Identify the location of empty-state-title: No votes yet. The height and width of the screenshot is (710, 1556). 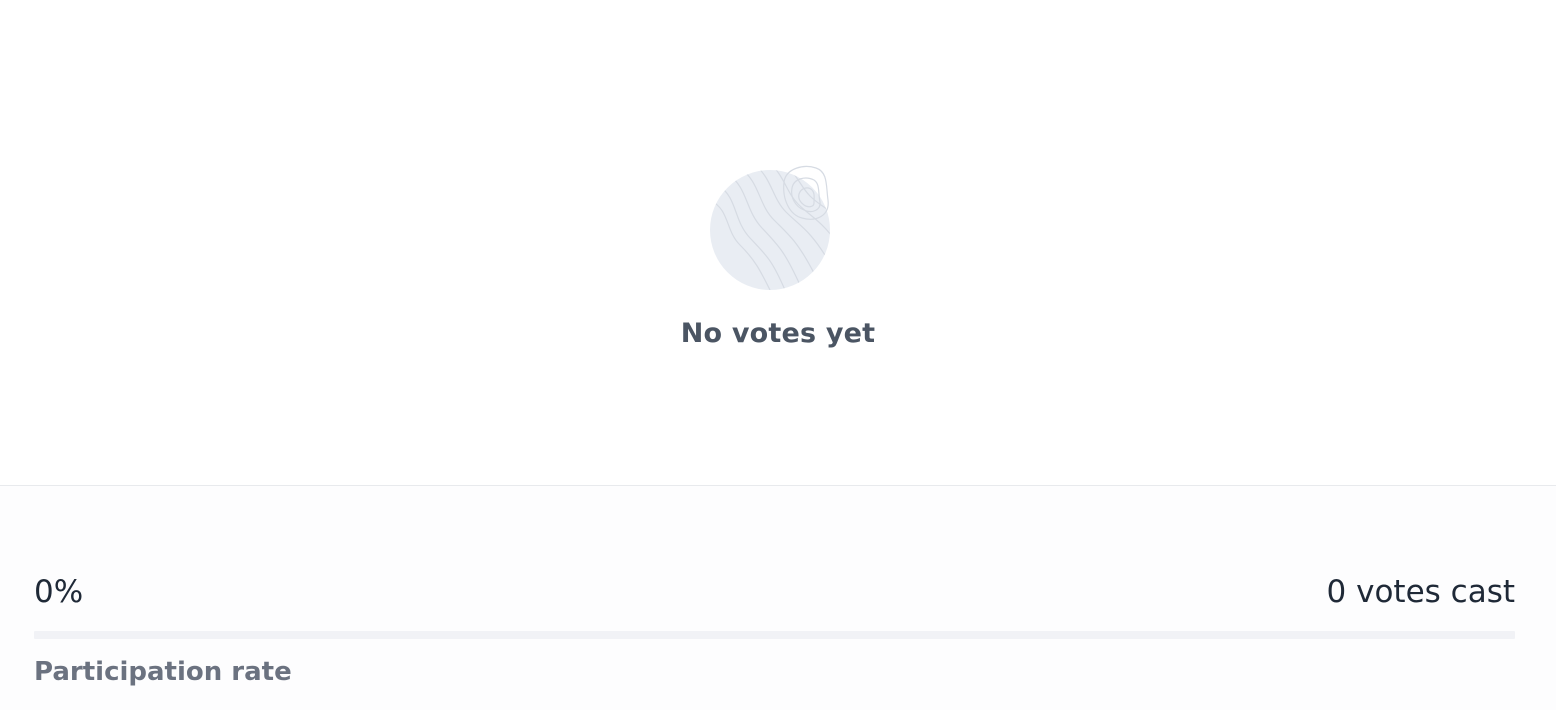
(778, 333).